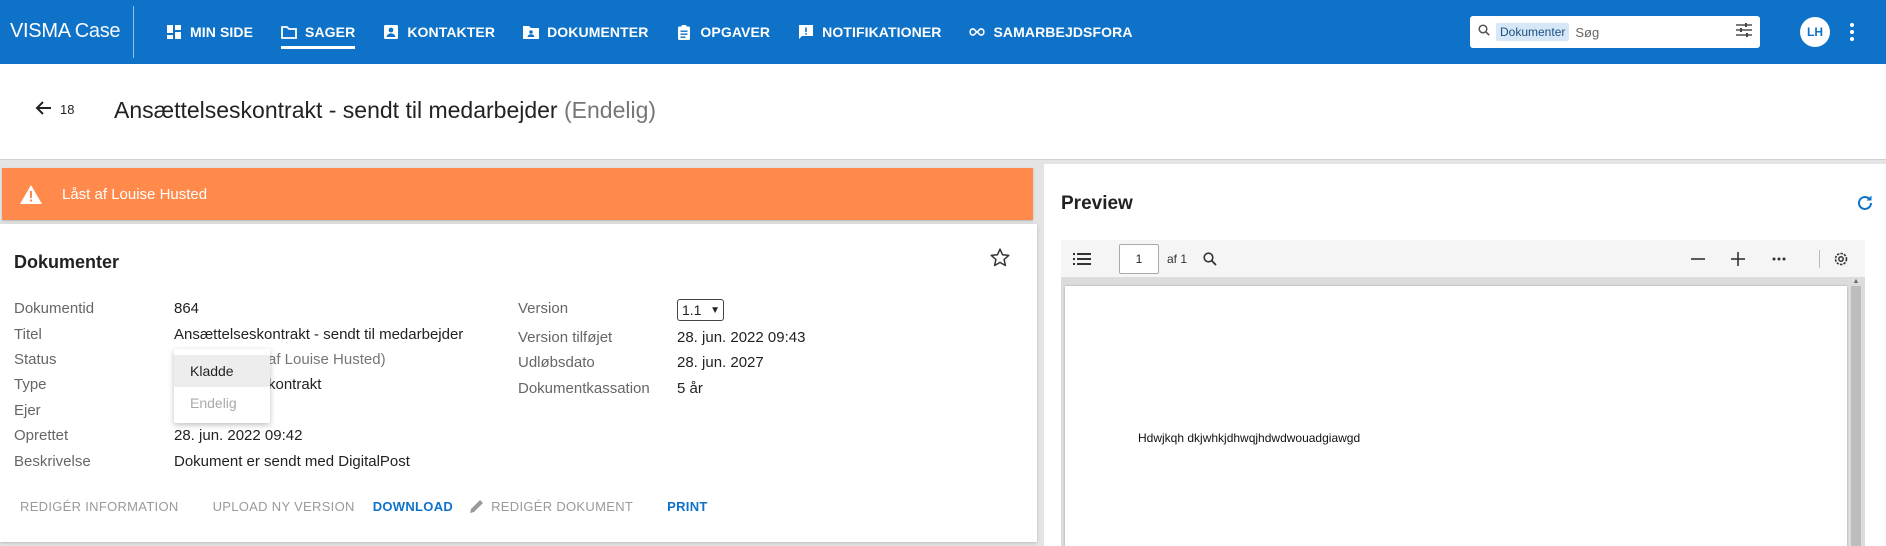  What do you see at coordinates (222, 371) in the screenshot?
I see `status-option-kladde: Kladde` at bounding box center [222, 371].